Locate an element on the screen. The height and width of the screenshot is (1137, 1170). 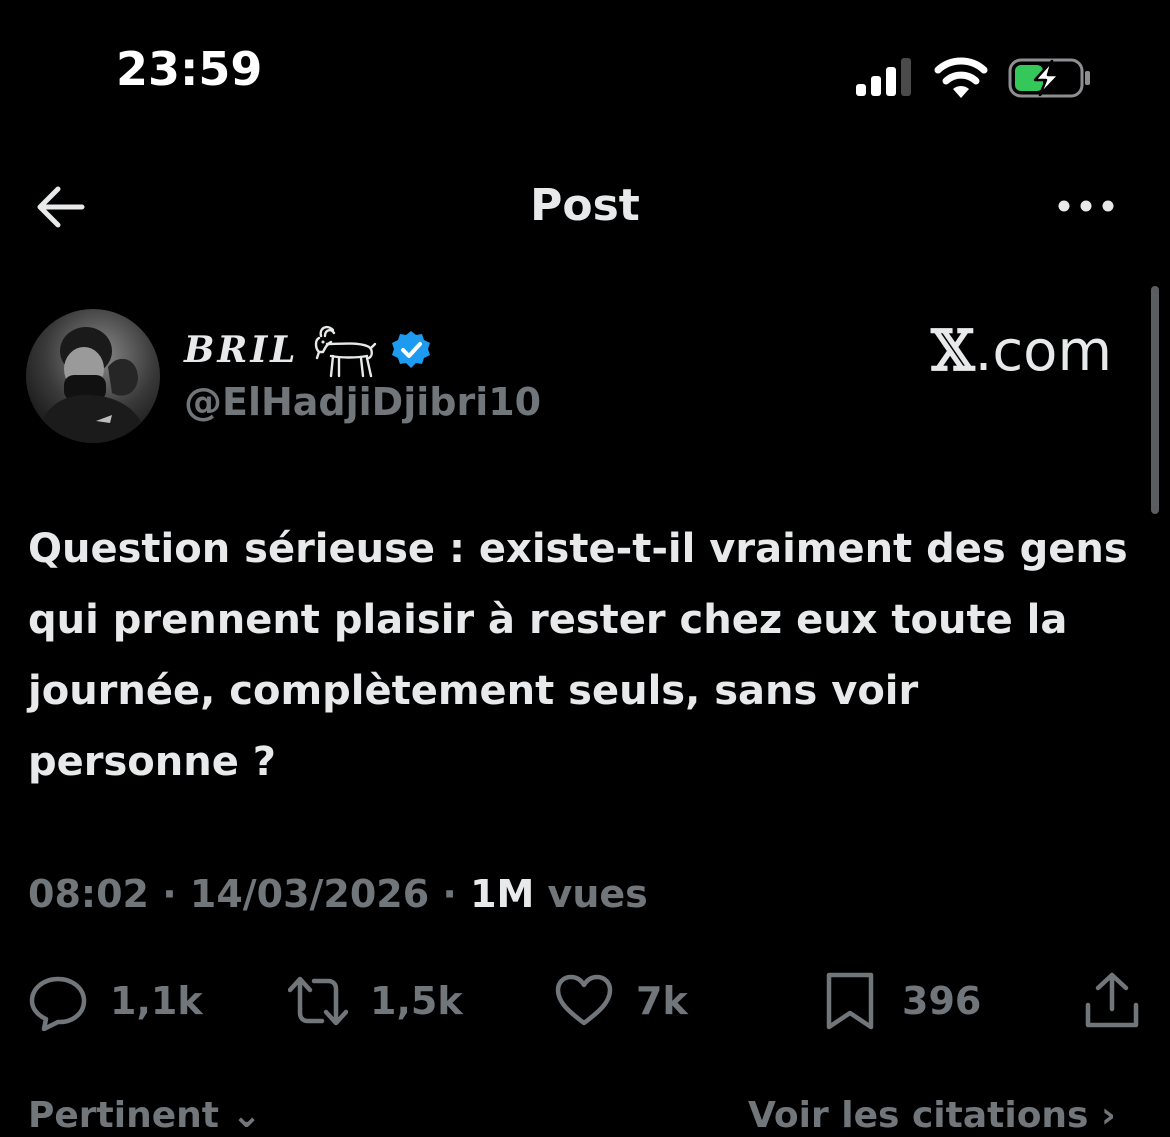
watermark-domain: .com is located at coordinates (1043, 351).